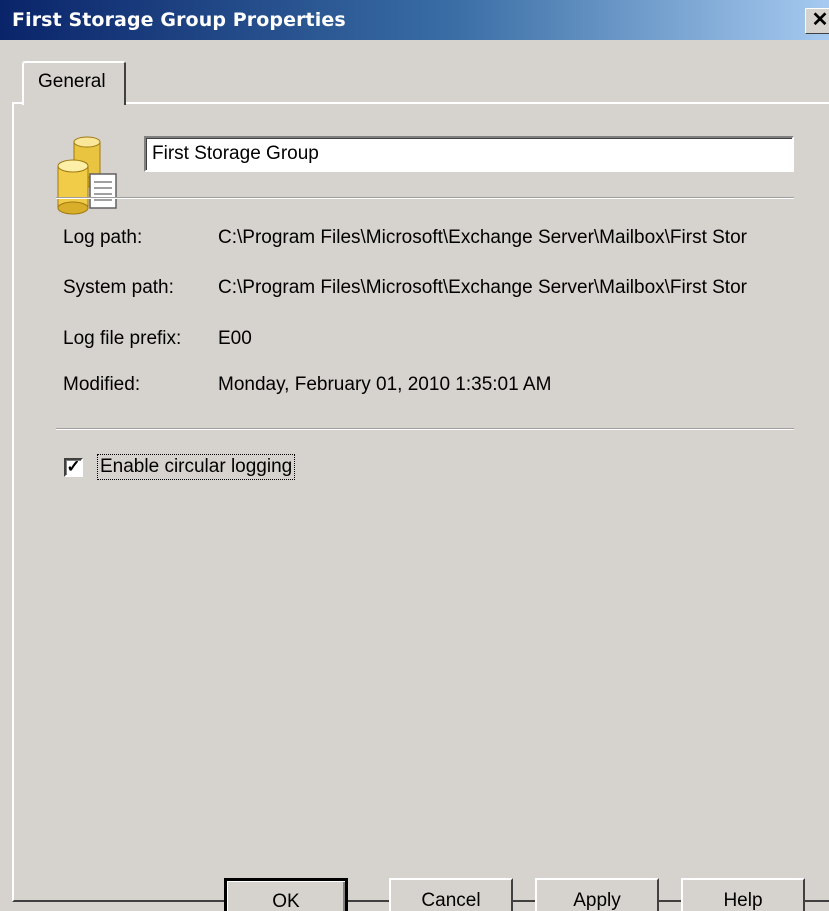 Image resolution: width=829 pixels, height=911 pixels. I want to click on ok-button-label: OK, so click(286, 901).